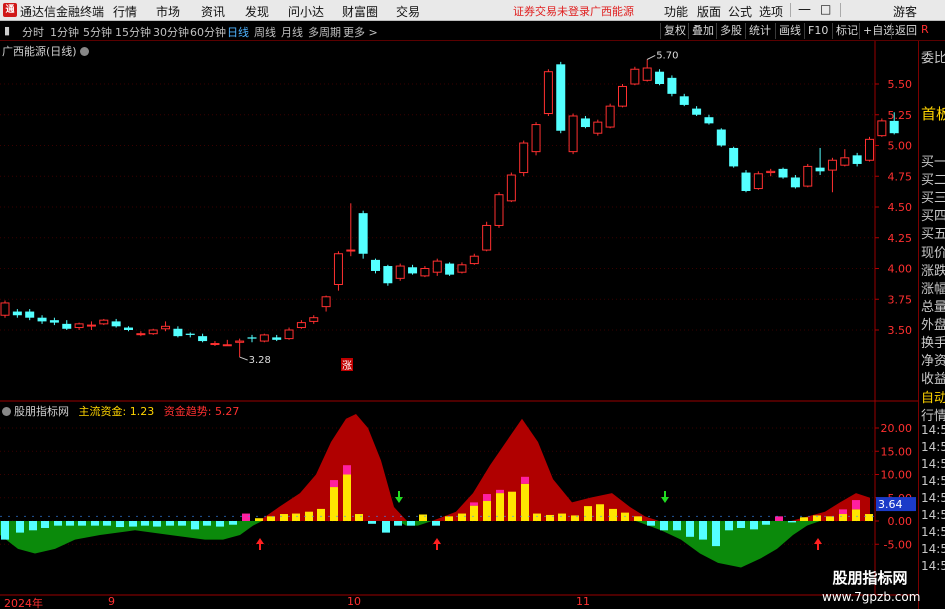  Describe the element at coordinates (933, 196) in the screenshot. I see `sidebar-item-buy3: 买三` at that location.